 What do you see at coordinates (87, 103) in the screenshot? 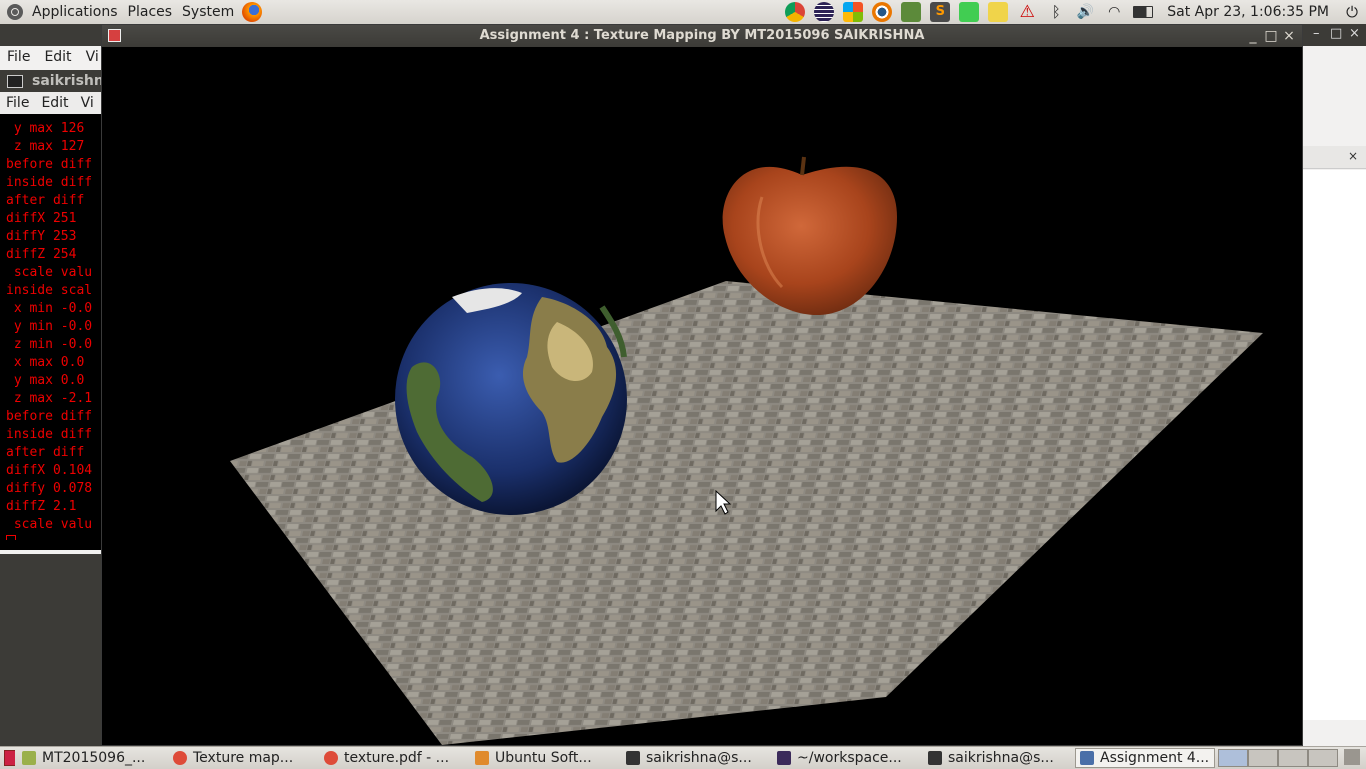
I see `terminal-view-menu: Vi` at bounding box center [87, 103].